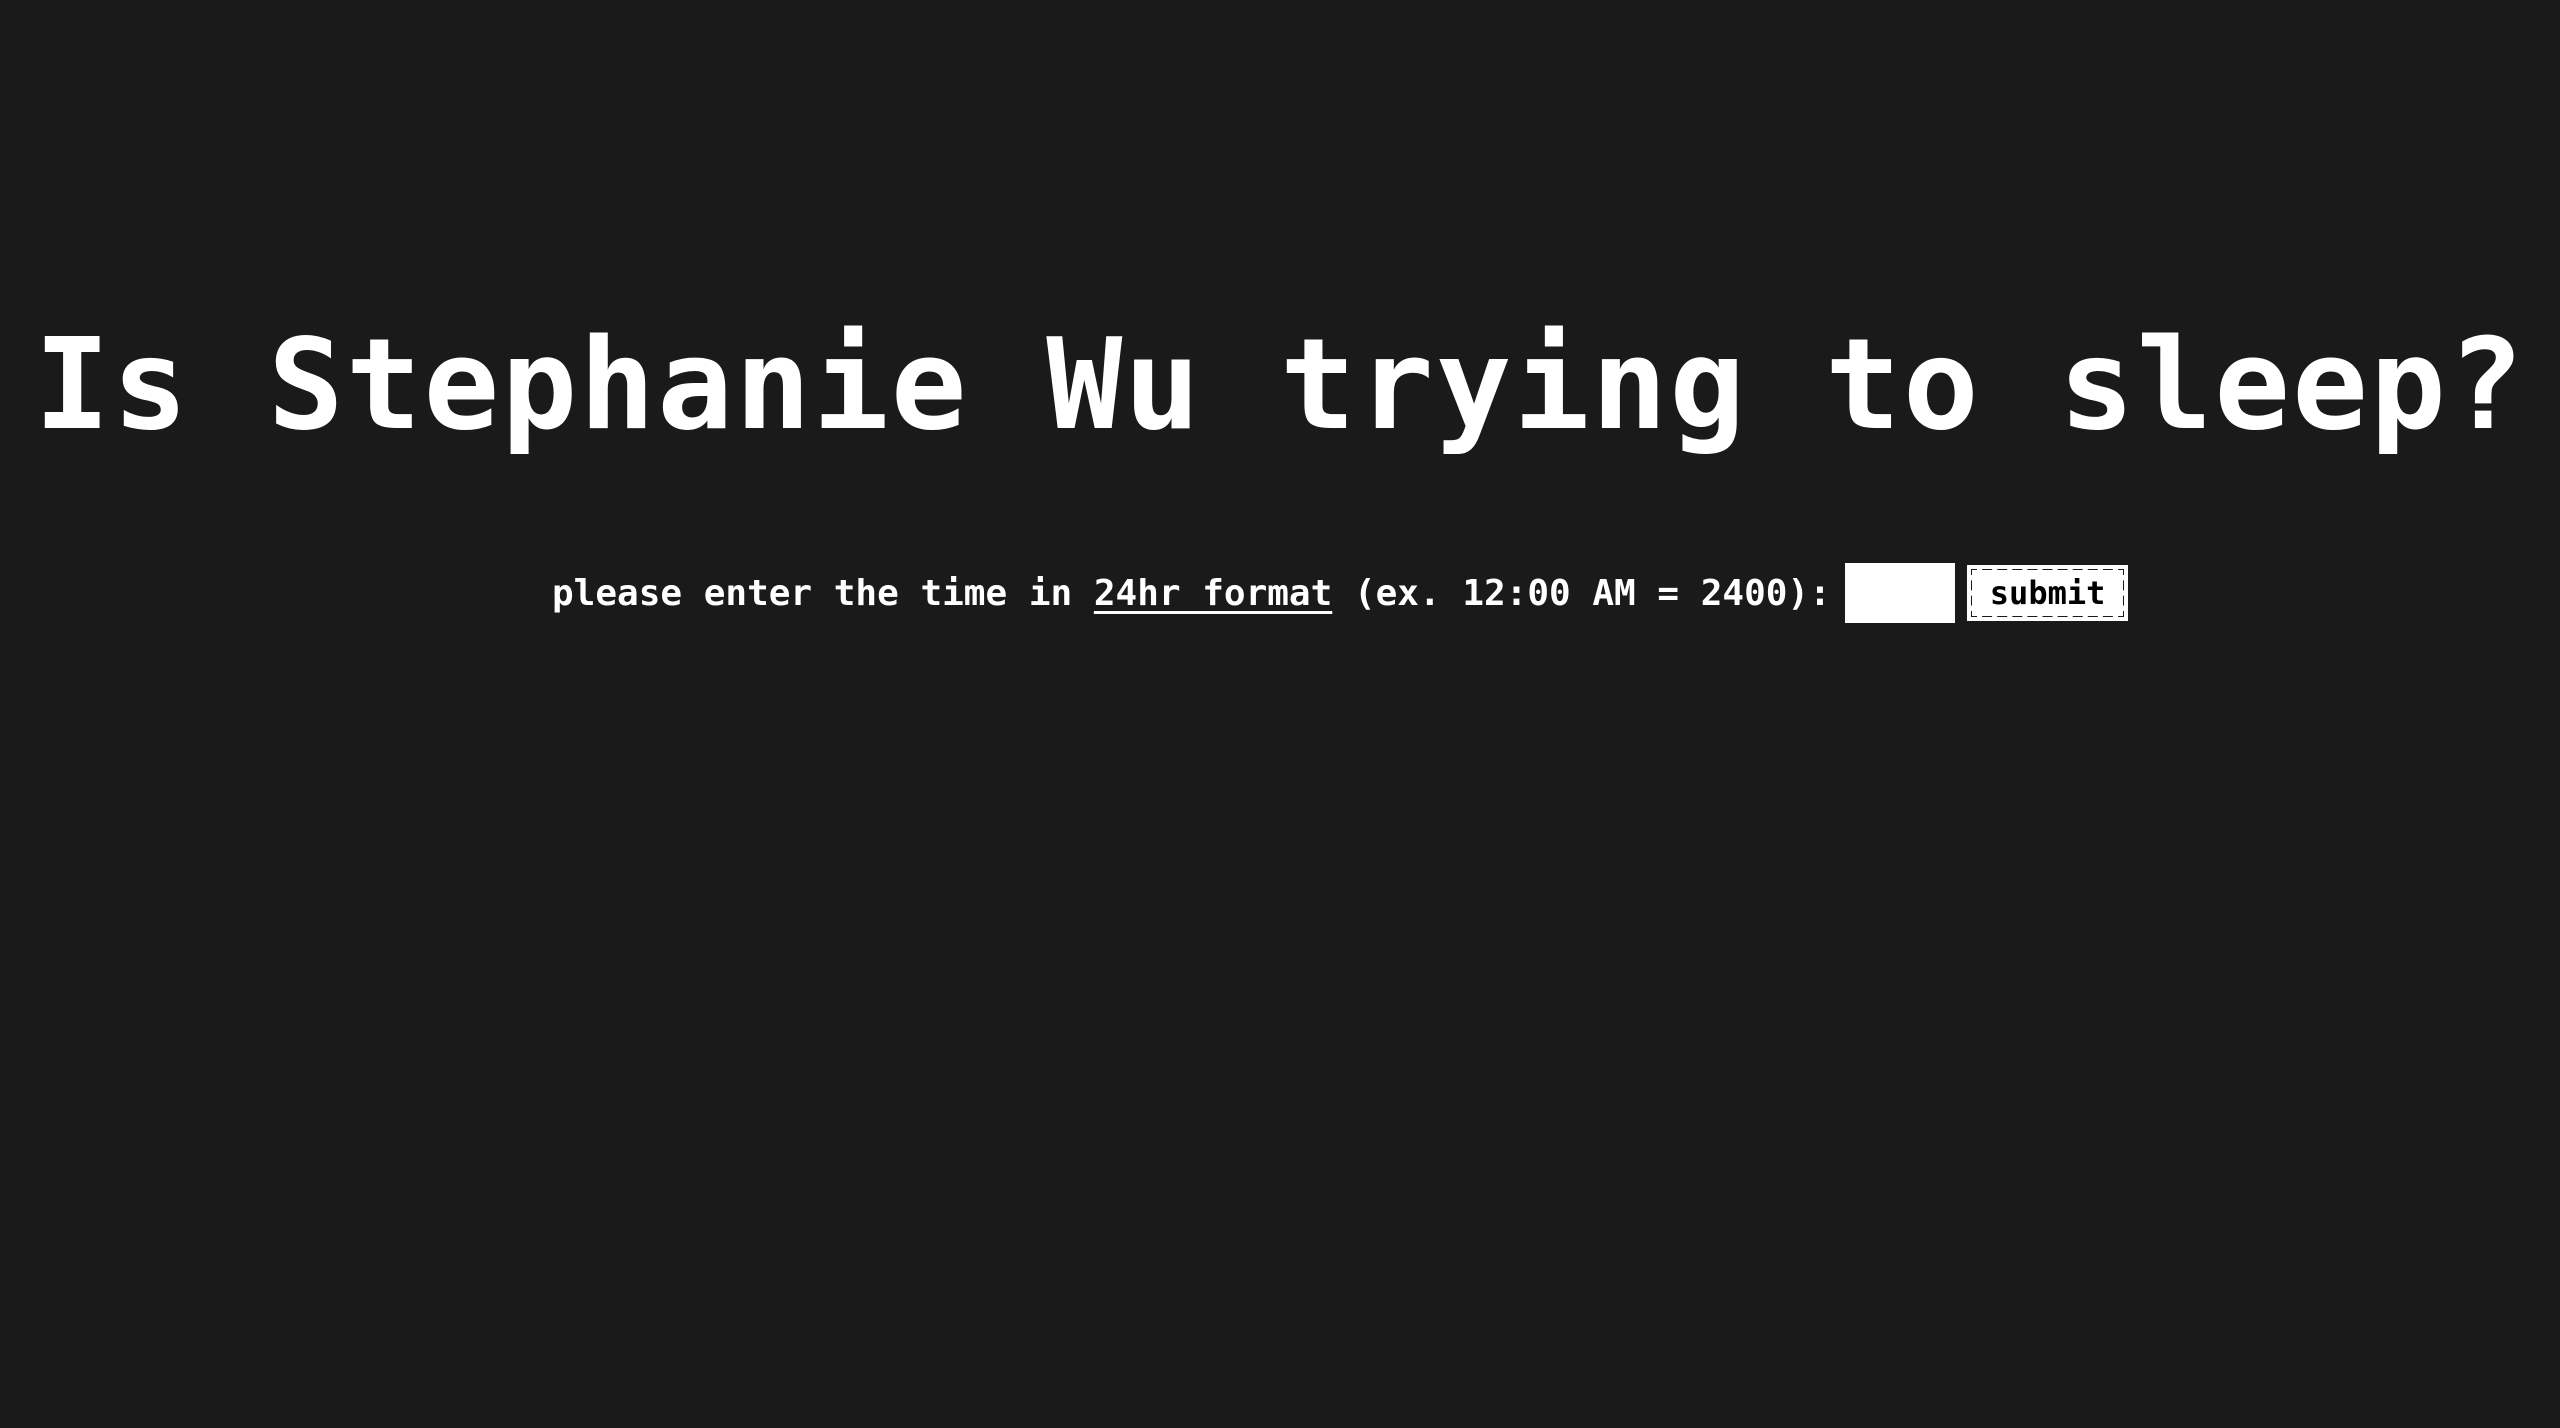  Describe the element at coordinates (1213, 593) in the screenshot. I see `24hr-format-link: 24hr format` at that location.